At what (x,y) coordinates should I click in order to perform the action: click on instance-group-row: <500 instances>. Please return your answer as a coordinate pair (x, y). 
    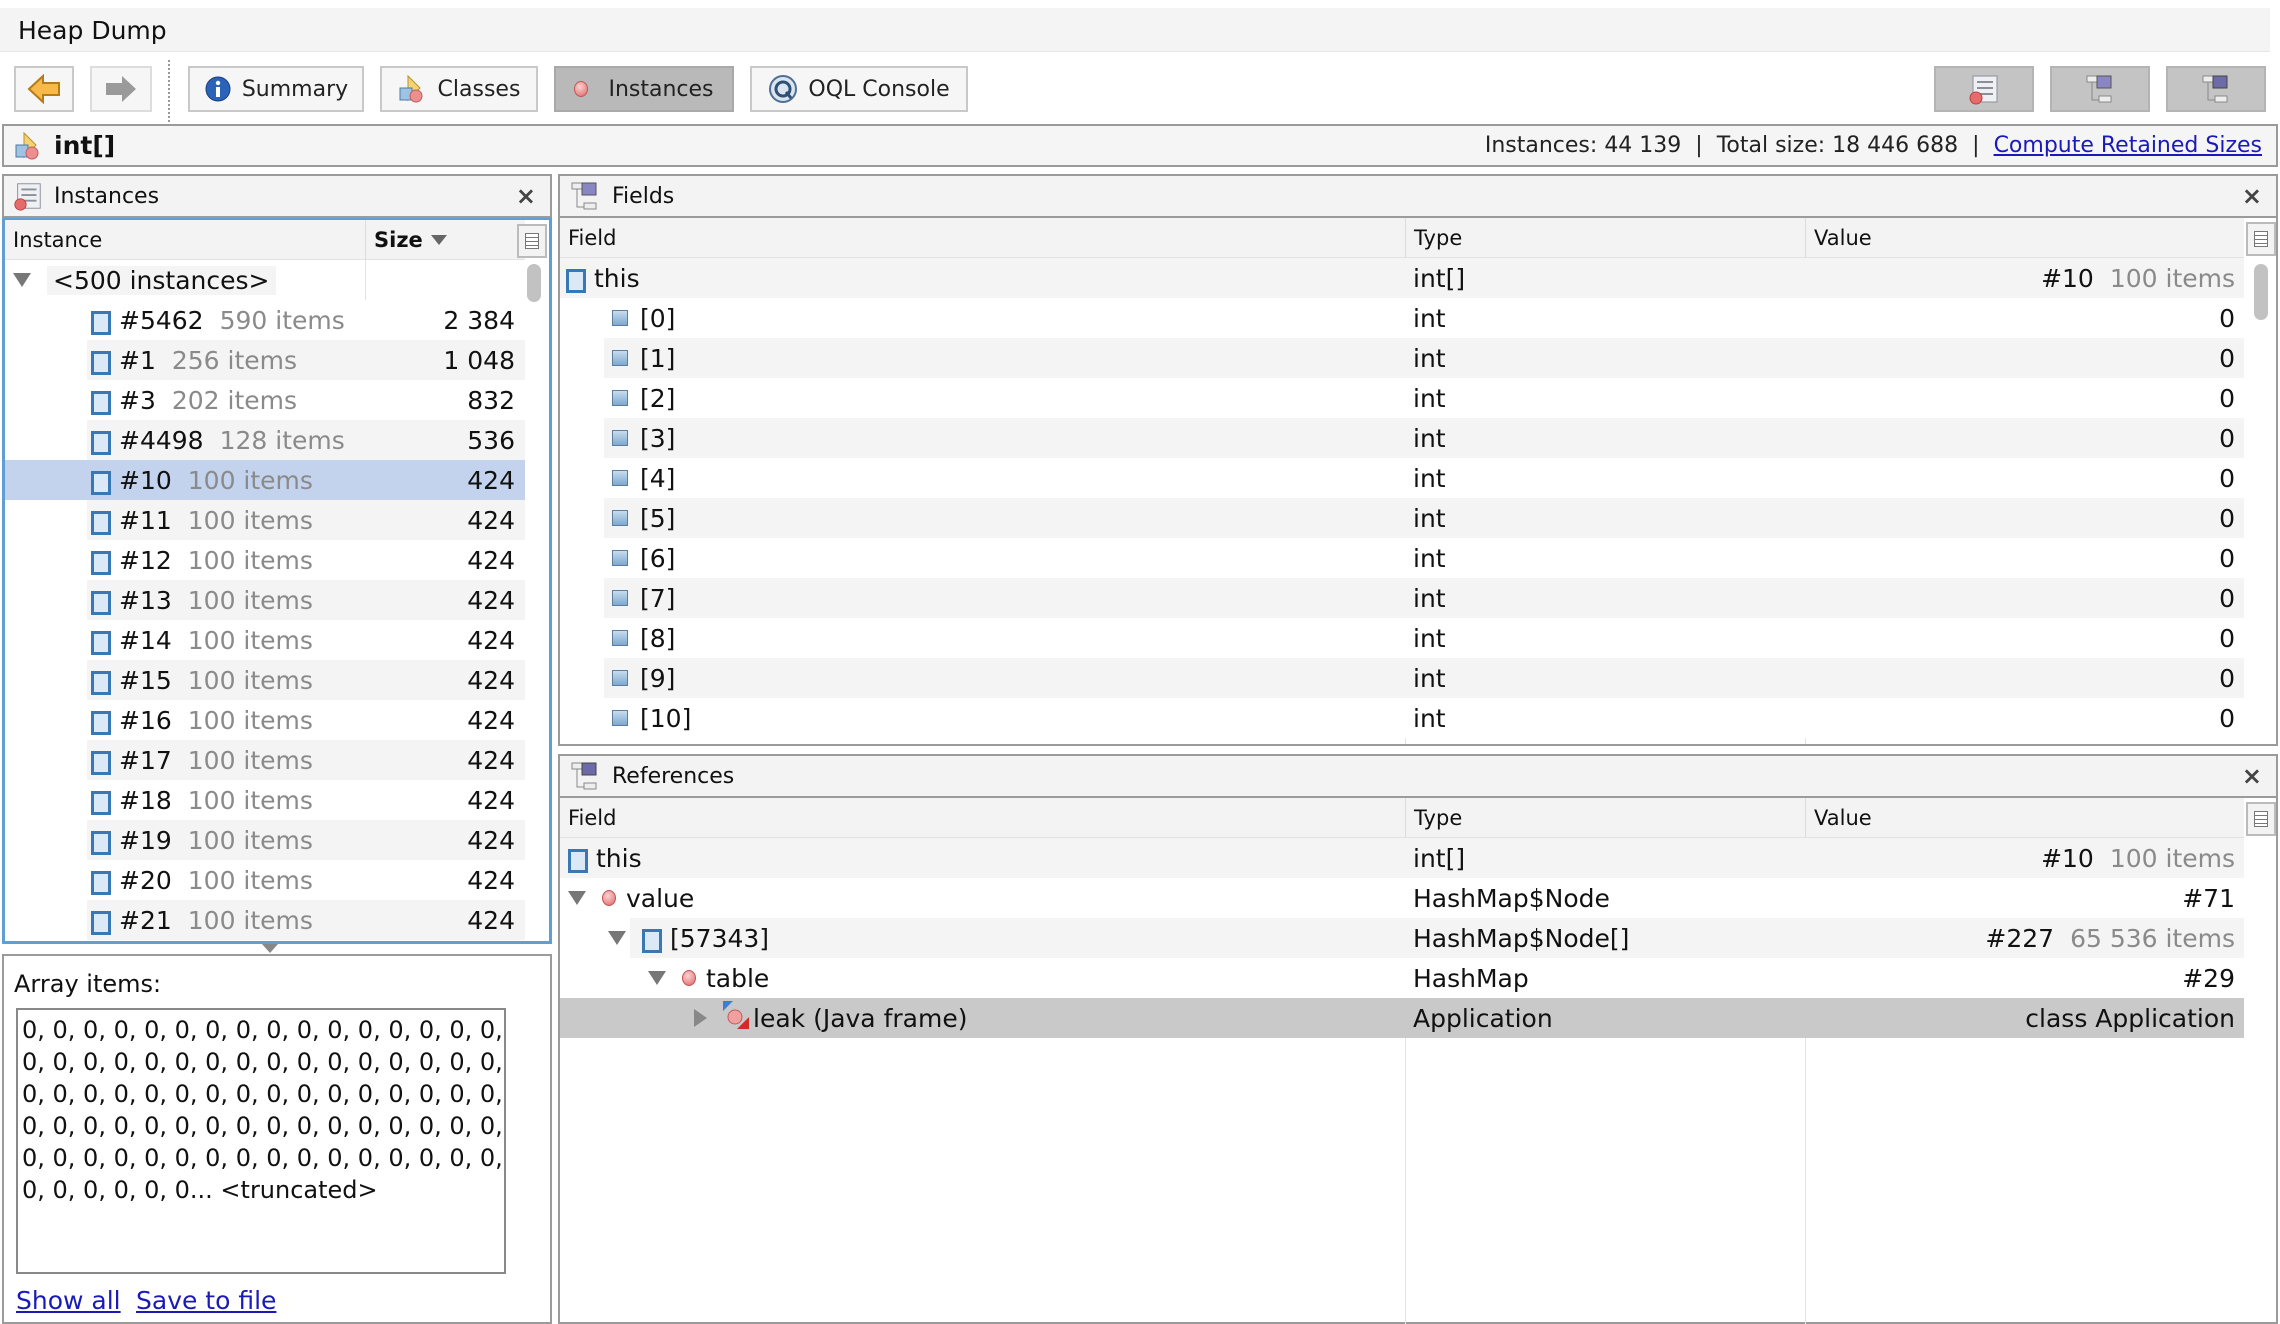
    Looking at the image, I should click on (265, 280).